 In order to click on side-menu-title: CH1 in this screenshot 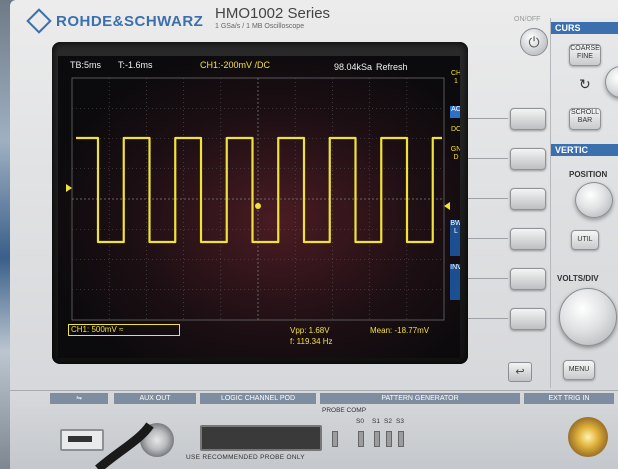, I will do `click(455, 77)`.